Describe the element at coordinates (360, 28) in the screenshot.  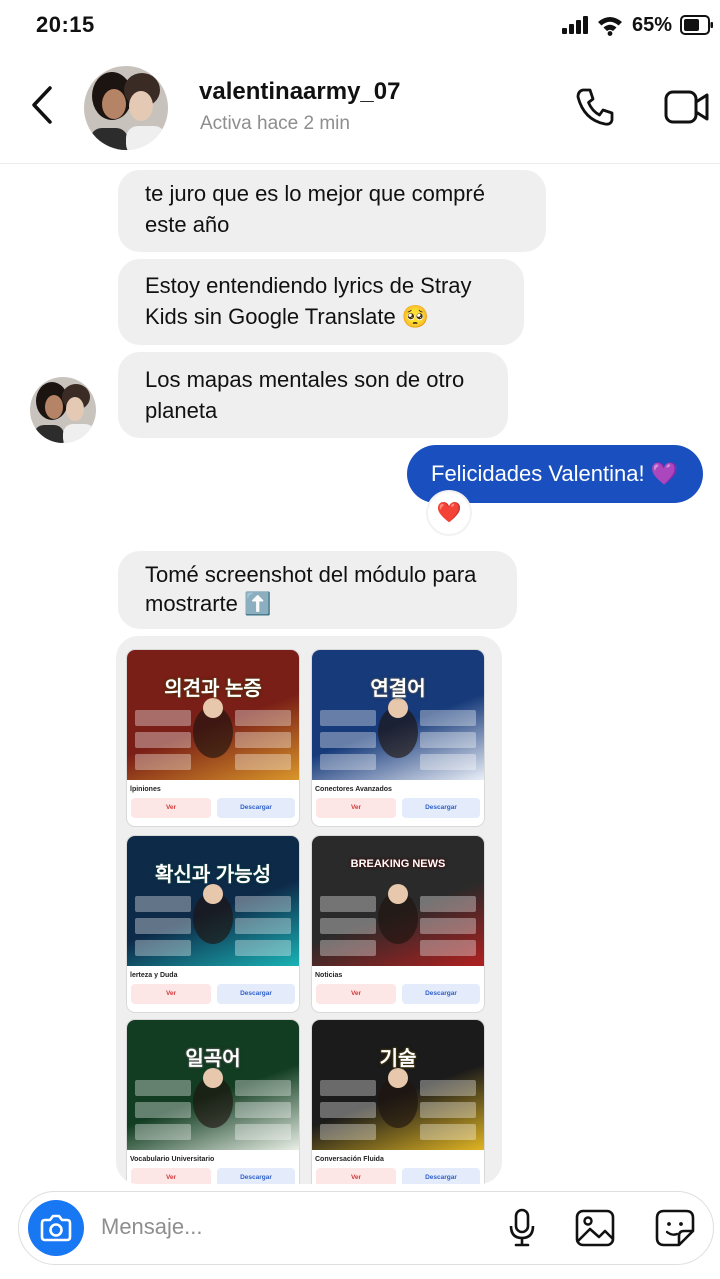
I see `status-bar: 20:15 65%` at that location.